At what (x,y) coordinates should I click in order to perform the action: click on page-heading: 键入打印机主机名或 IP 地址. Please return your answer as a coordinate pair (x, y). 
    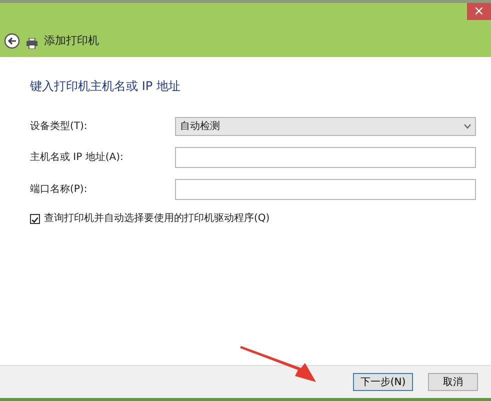
    Looking at the image, I should click on (106, 86).